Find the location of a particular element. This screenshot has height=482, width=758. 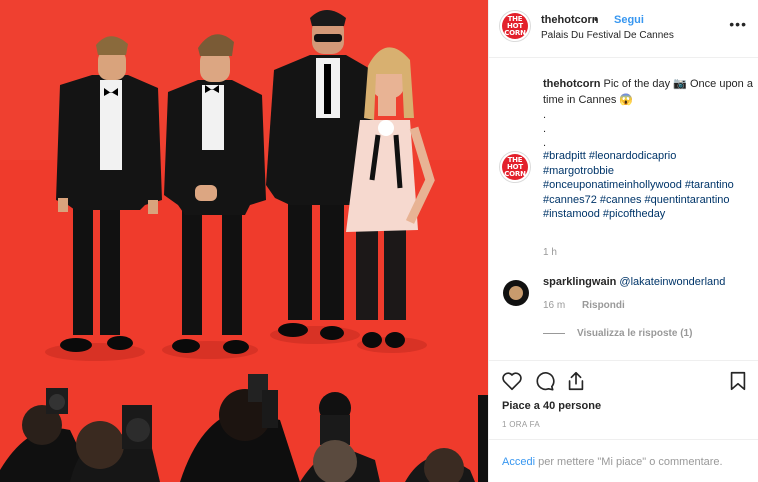

comment-meta: 16 m Rispondi is located at coordinates (584, 305).